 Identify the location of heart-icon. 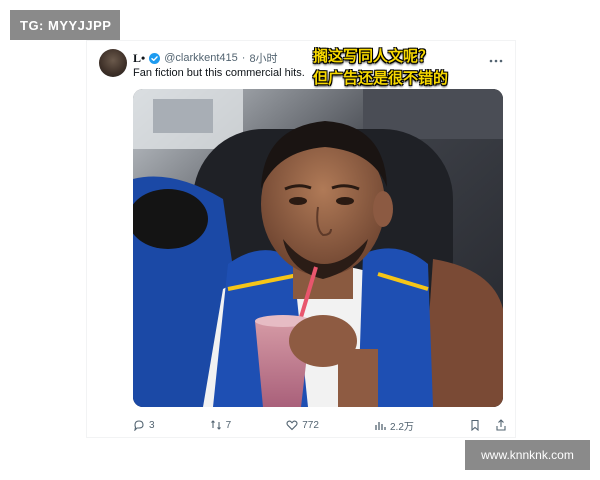
(292, 425).